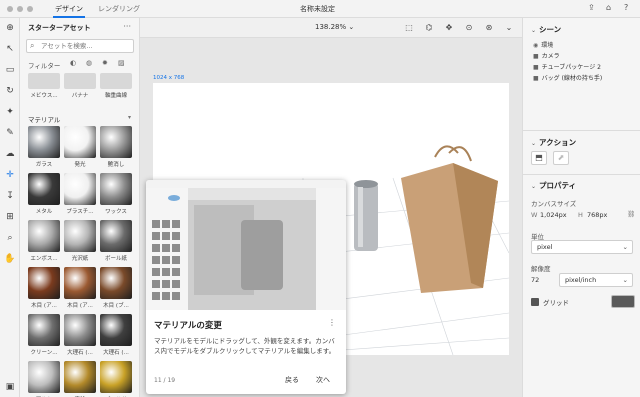 This screenshot has width=640, height=397. Describe the element at coordinates (535, 280) in the screenshot. I see `resolution-input: 72` at that location.